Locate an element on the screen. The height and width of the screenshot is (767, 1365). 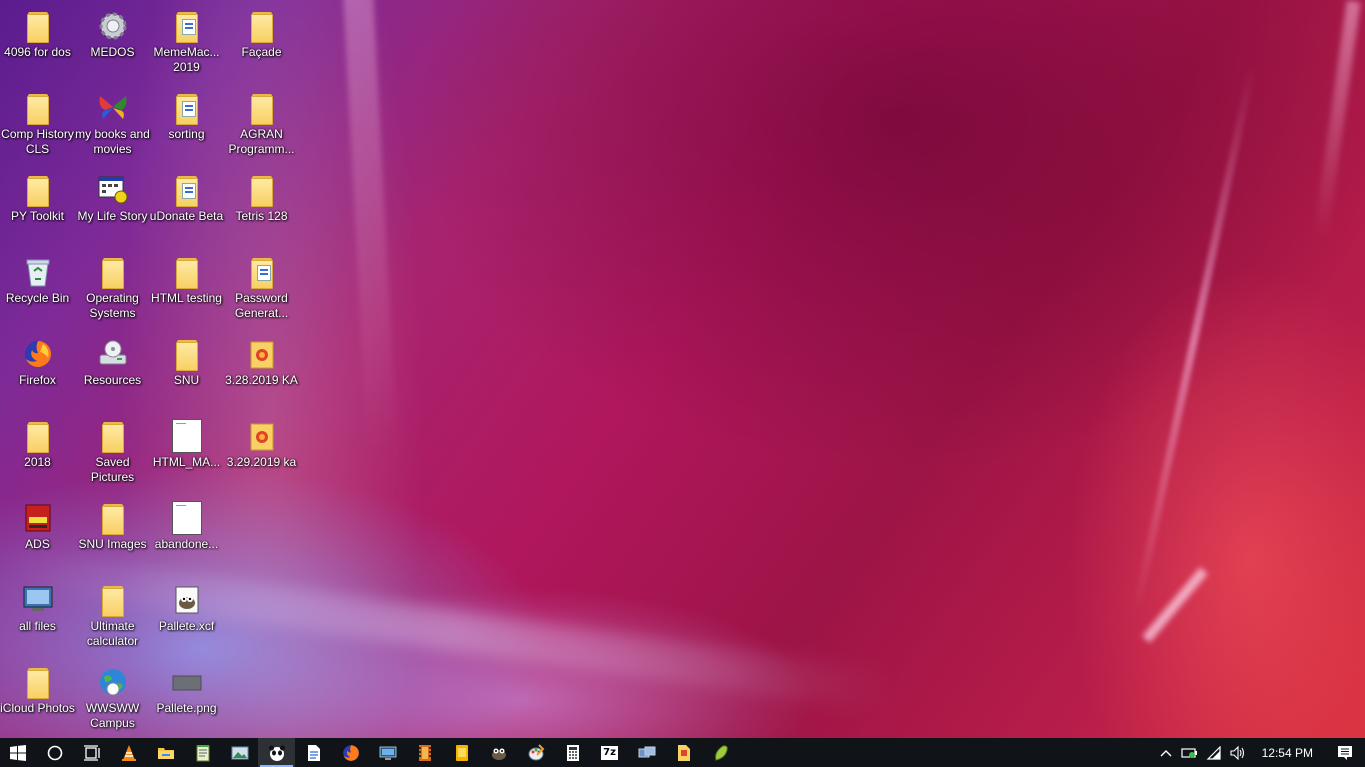
volume-button is located at coordinates (1238, 752).